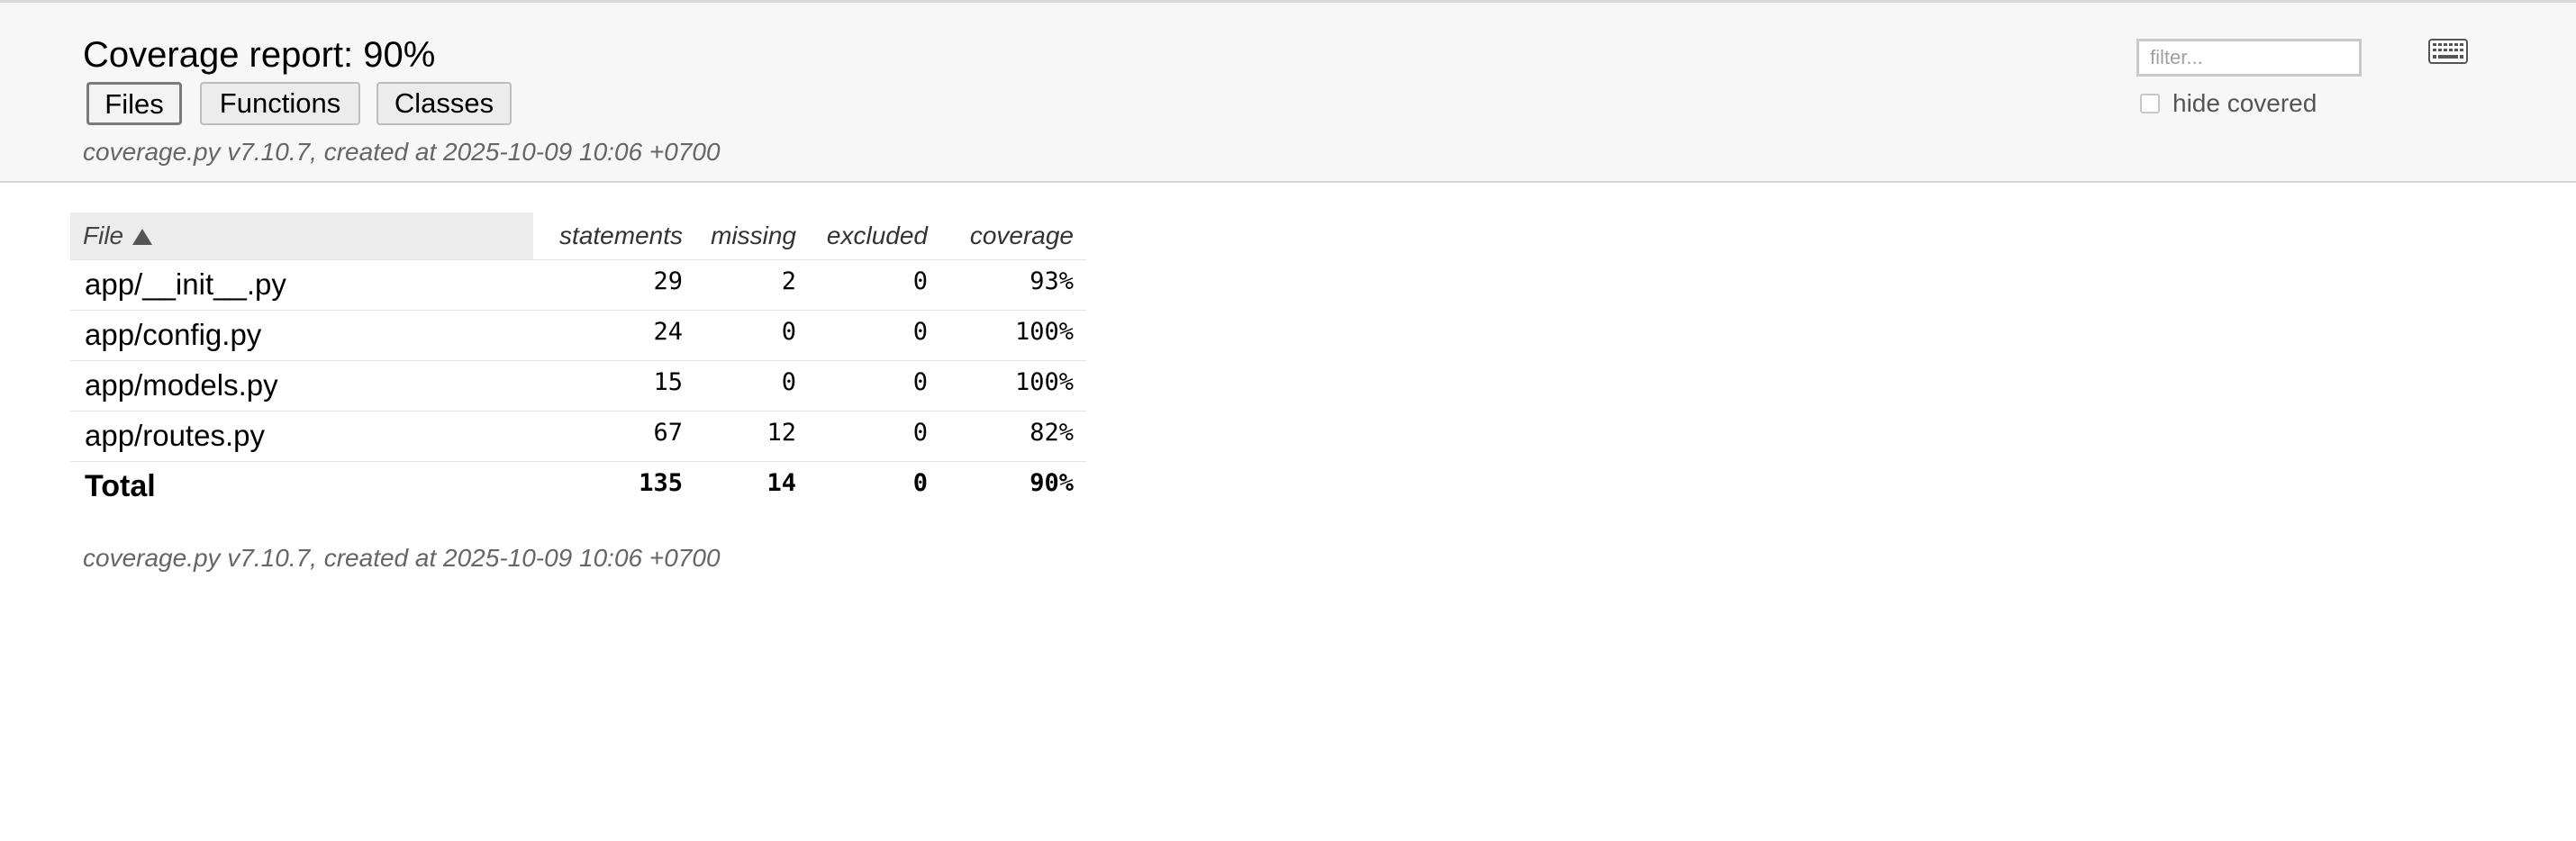 Image resolution: width=2576 pixels, height=841 pixels. What do you see at coordinates (1013, 236) in the screenshot?
I see `column-header-coverage: coverage` at bounding box center [1013, 236].